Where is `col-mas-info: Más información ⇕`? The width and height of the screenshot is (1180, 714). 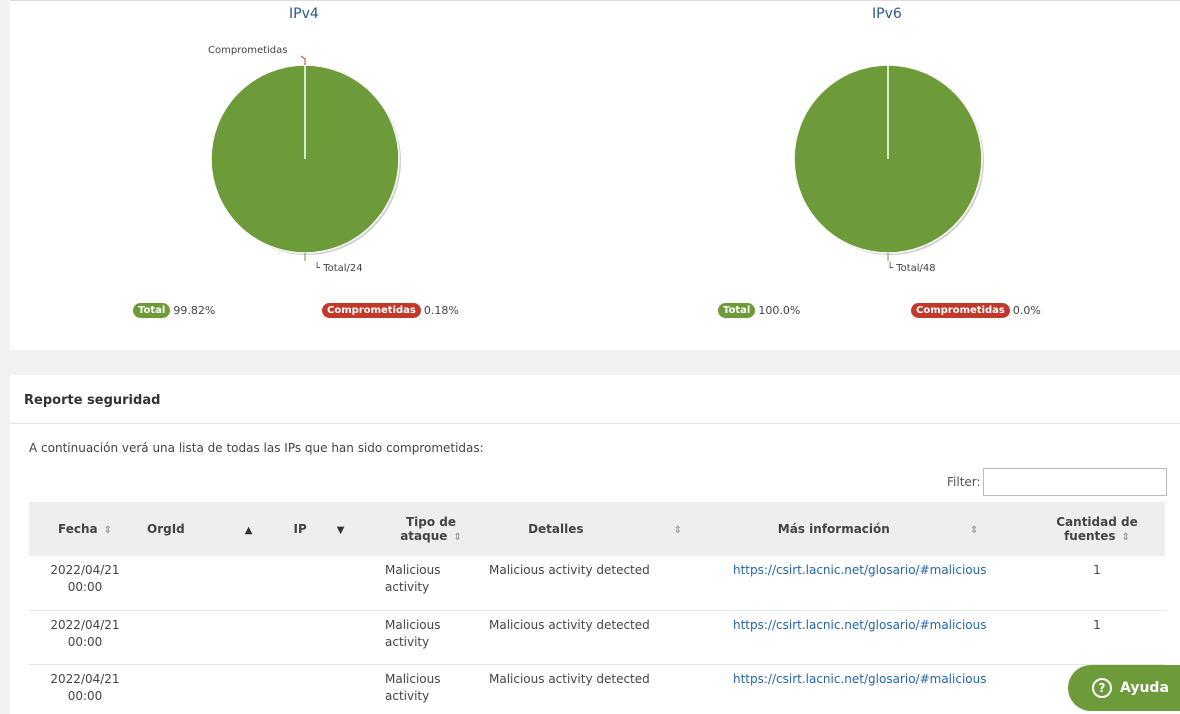 col-mas-info: Más información ⇕ is located at coordinates (878, 529).